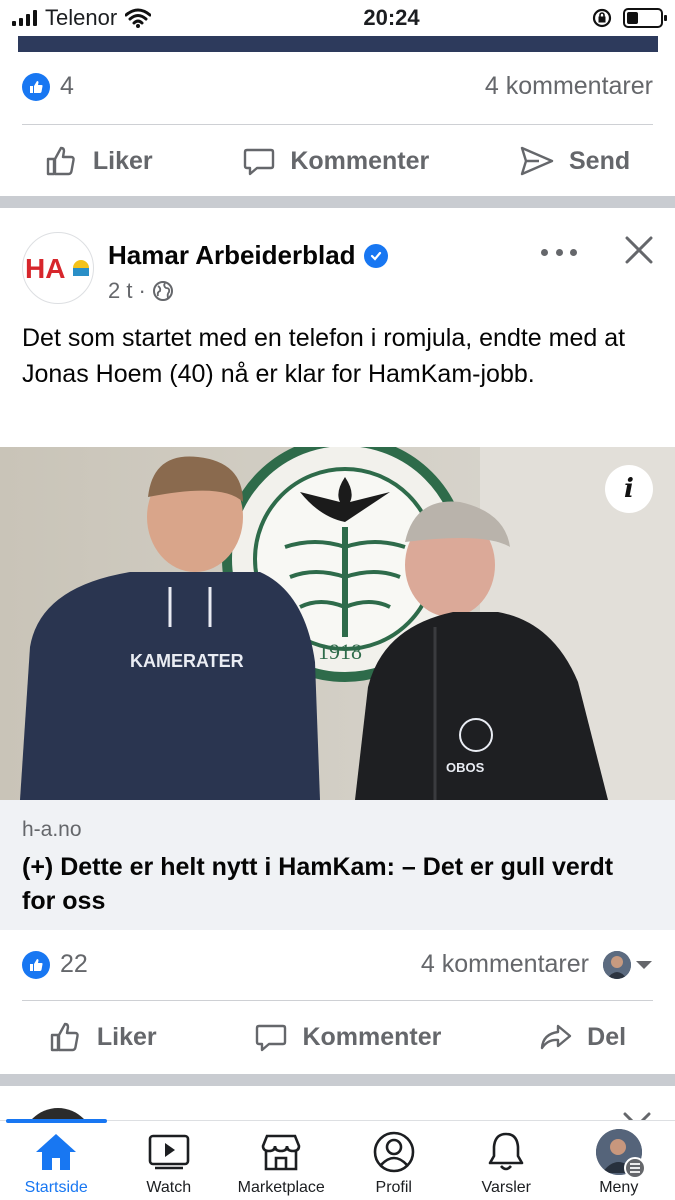  Describe the element at coordinates (337, 964) in the screenshot. I see `post-stats: 22 4 kommentarer` at that location.